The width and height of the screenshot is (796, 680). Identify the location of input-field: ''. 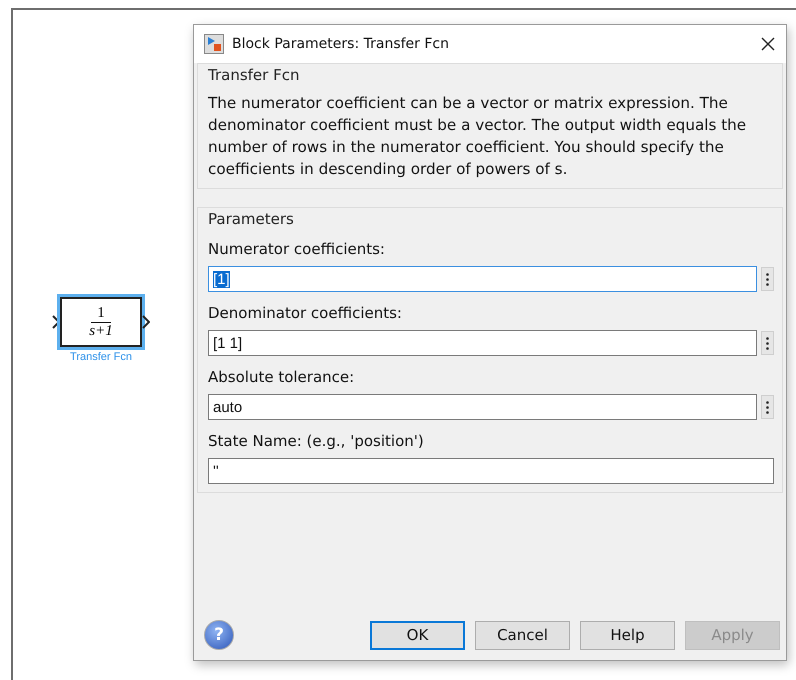
(491, 471).